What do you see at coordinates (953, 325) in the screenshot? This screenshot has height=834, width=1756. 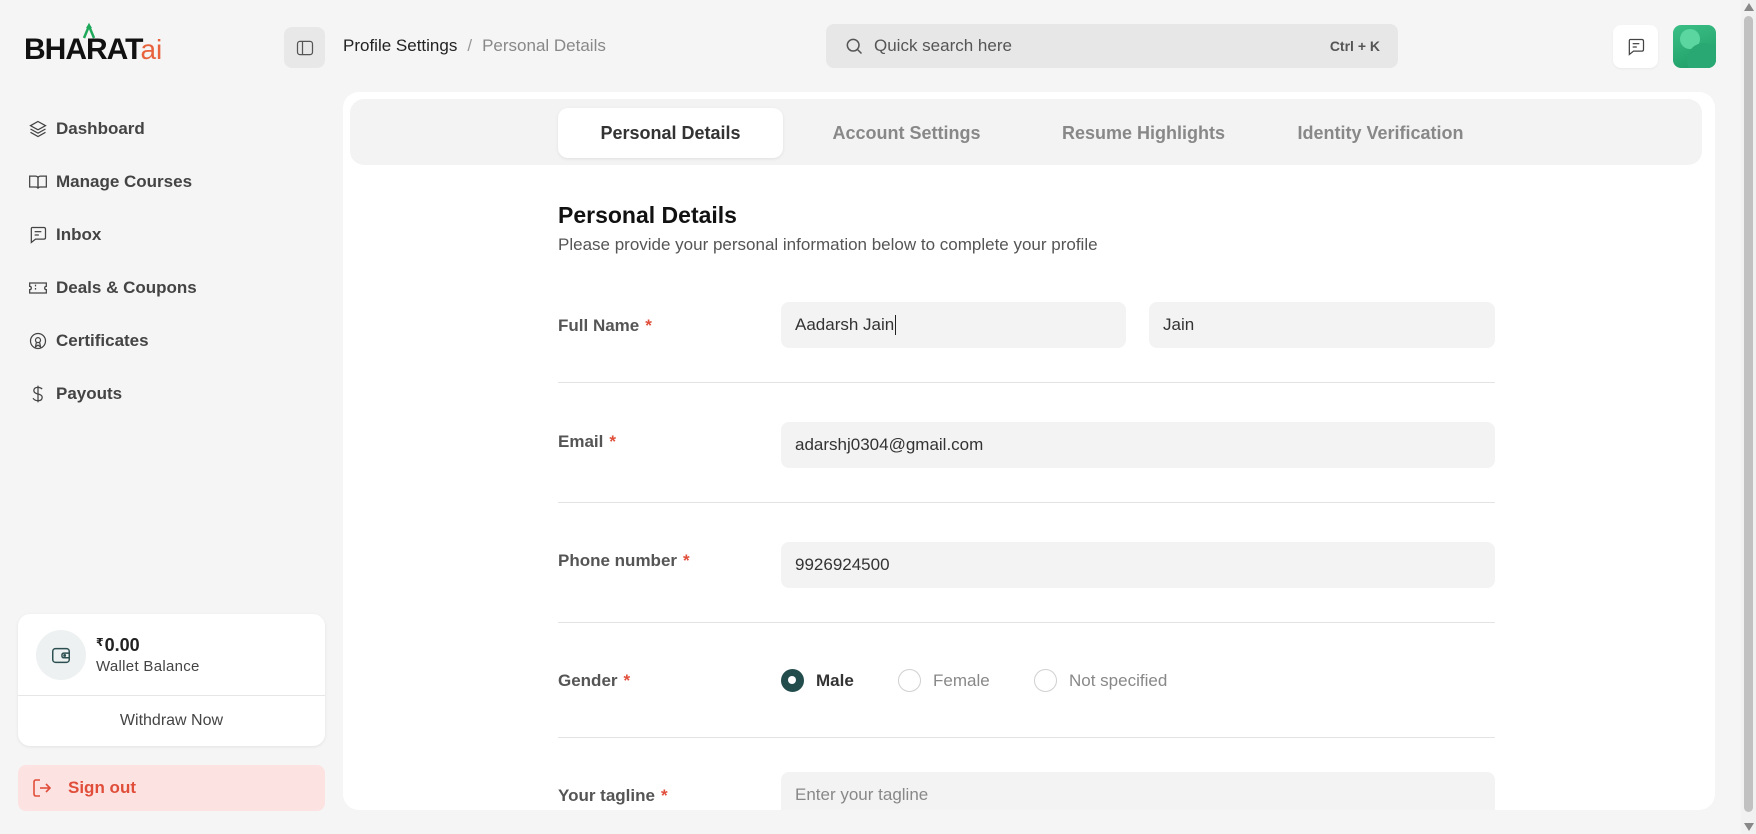 I see `first-name-field: Aadarsh Jain` at bounding box center [953, 325].